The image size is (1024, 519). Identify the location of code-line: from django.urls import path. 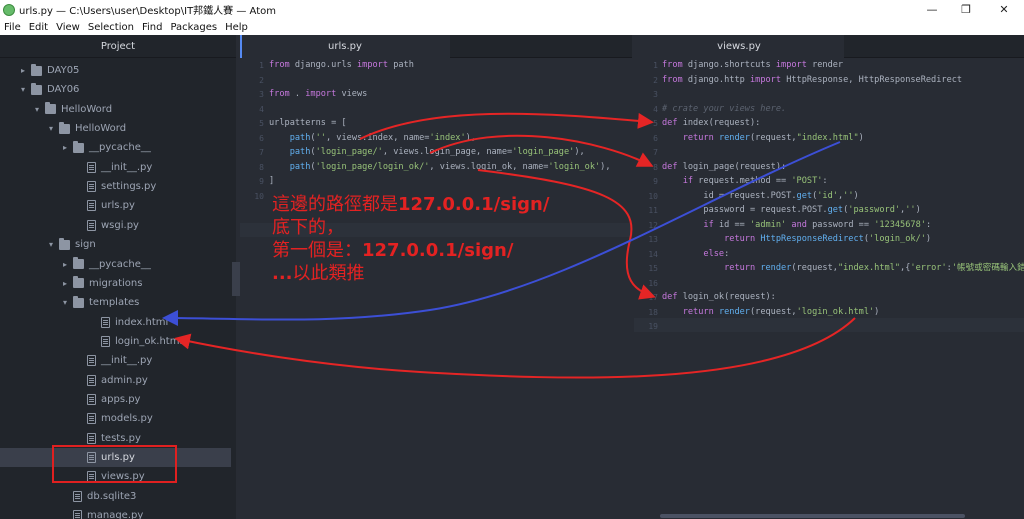
(341, 65).